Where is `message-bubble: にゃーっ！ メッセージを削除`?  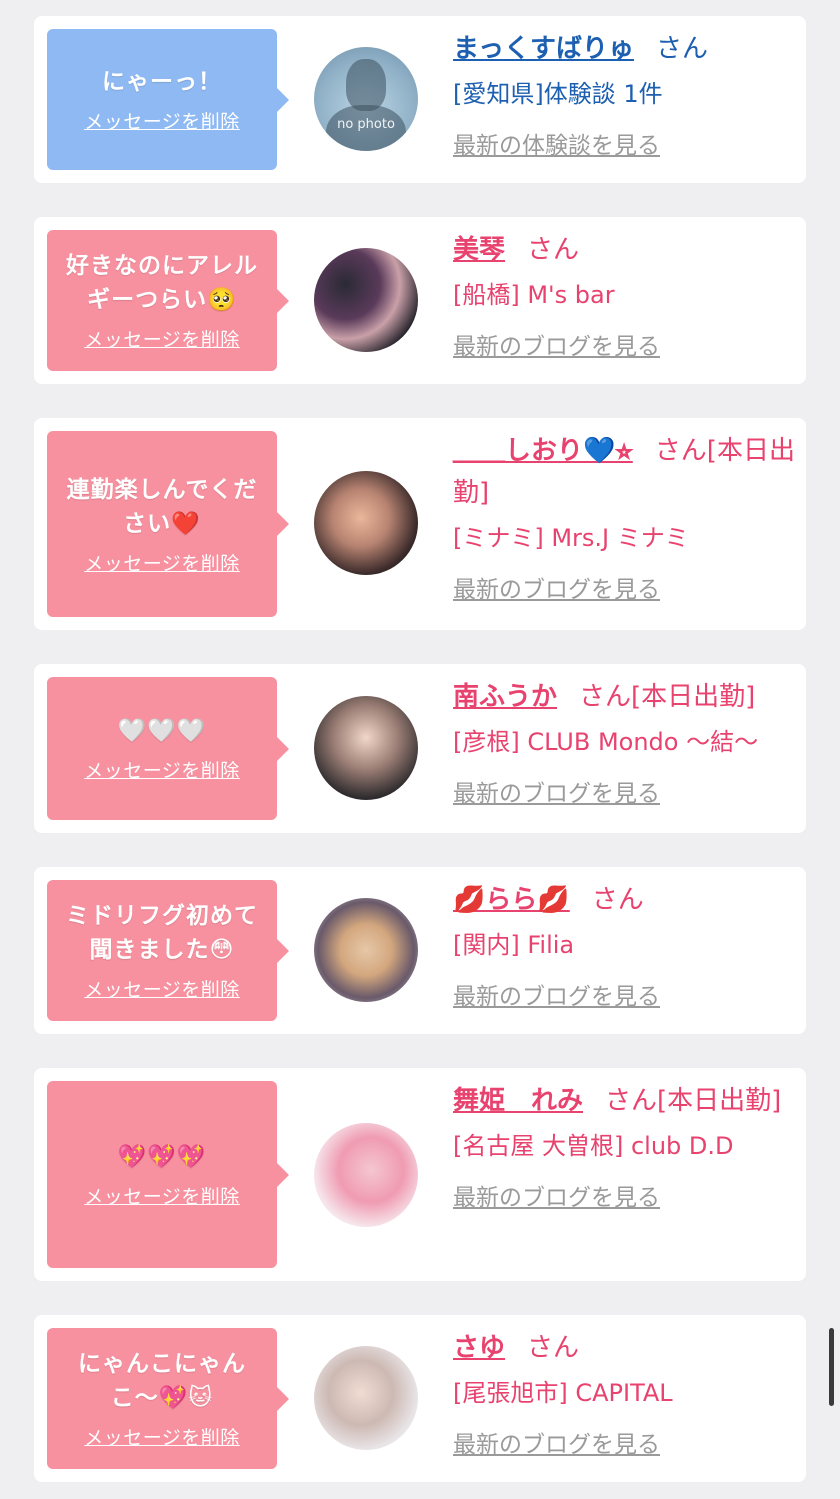
message-bubble: にゃーっ！ メッセージを削除 is located at coordinates (168, 99).